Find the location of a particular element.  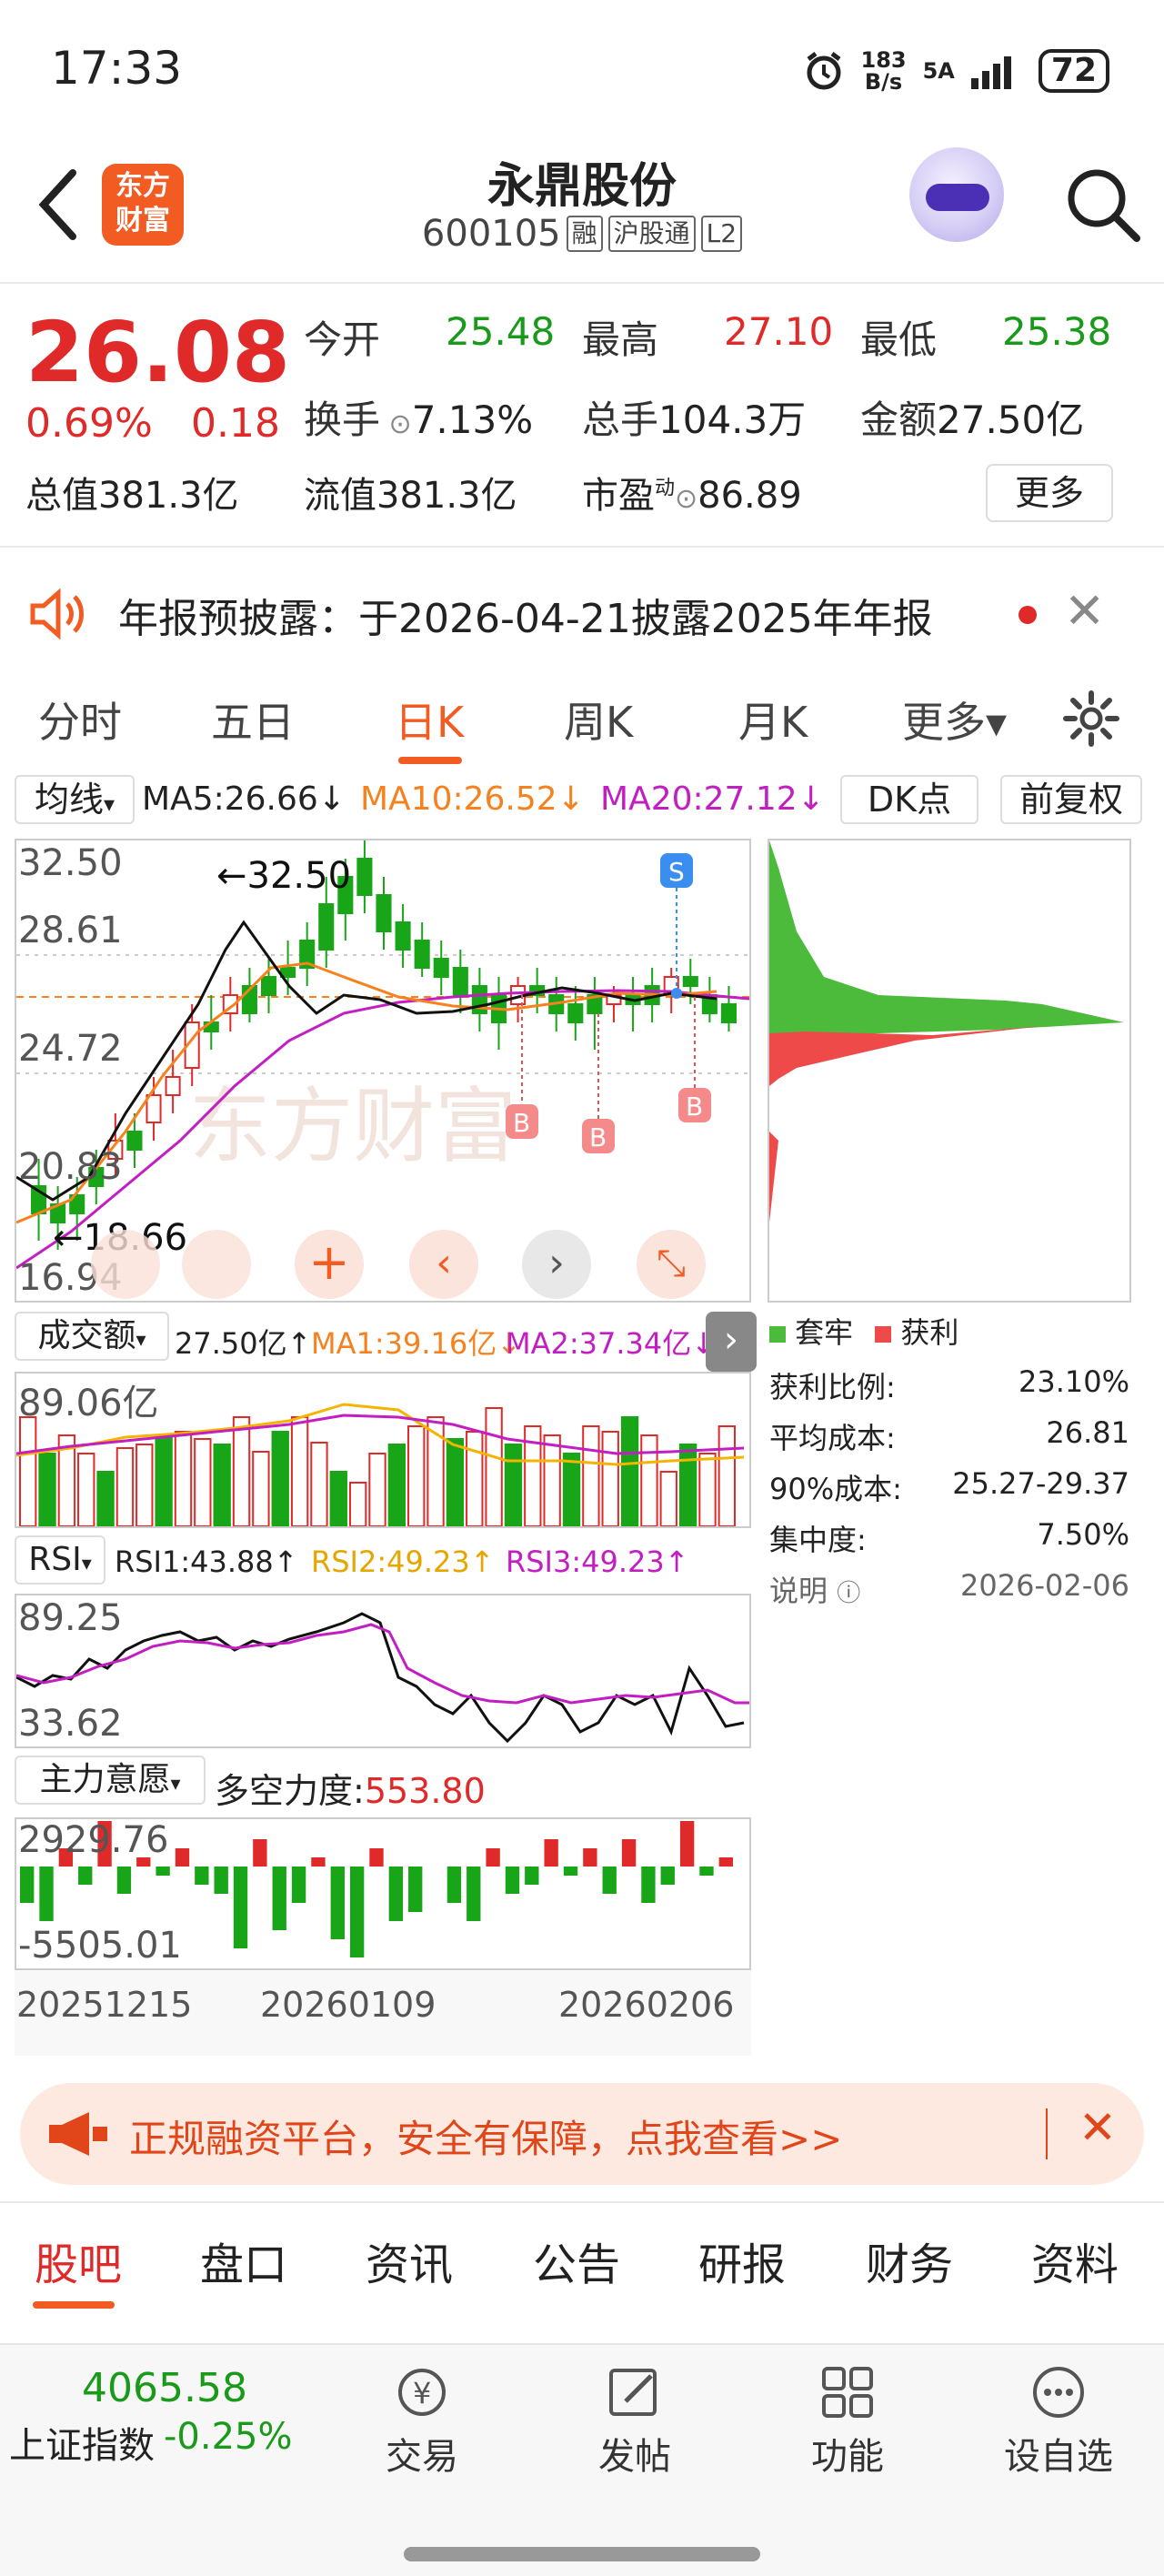

speaker-icon is located at coordinates (57, 614).